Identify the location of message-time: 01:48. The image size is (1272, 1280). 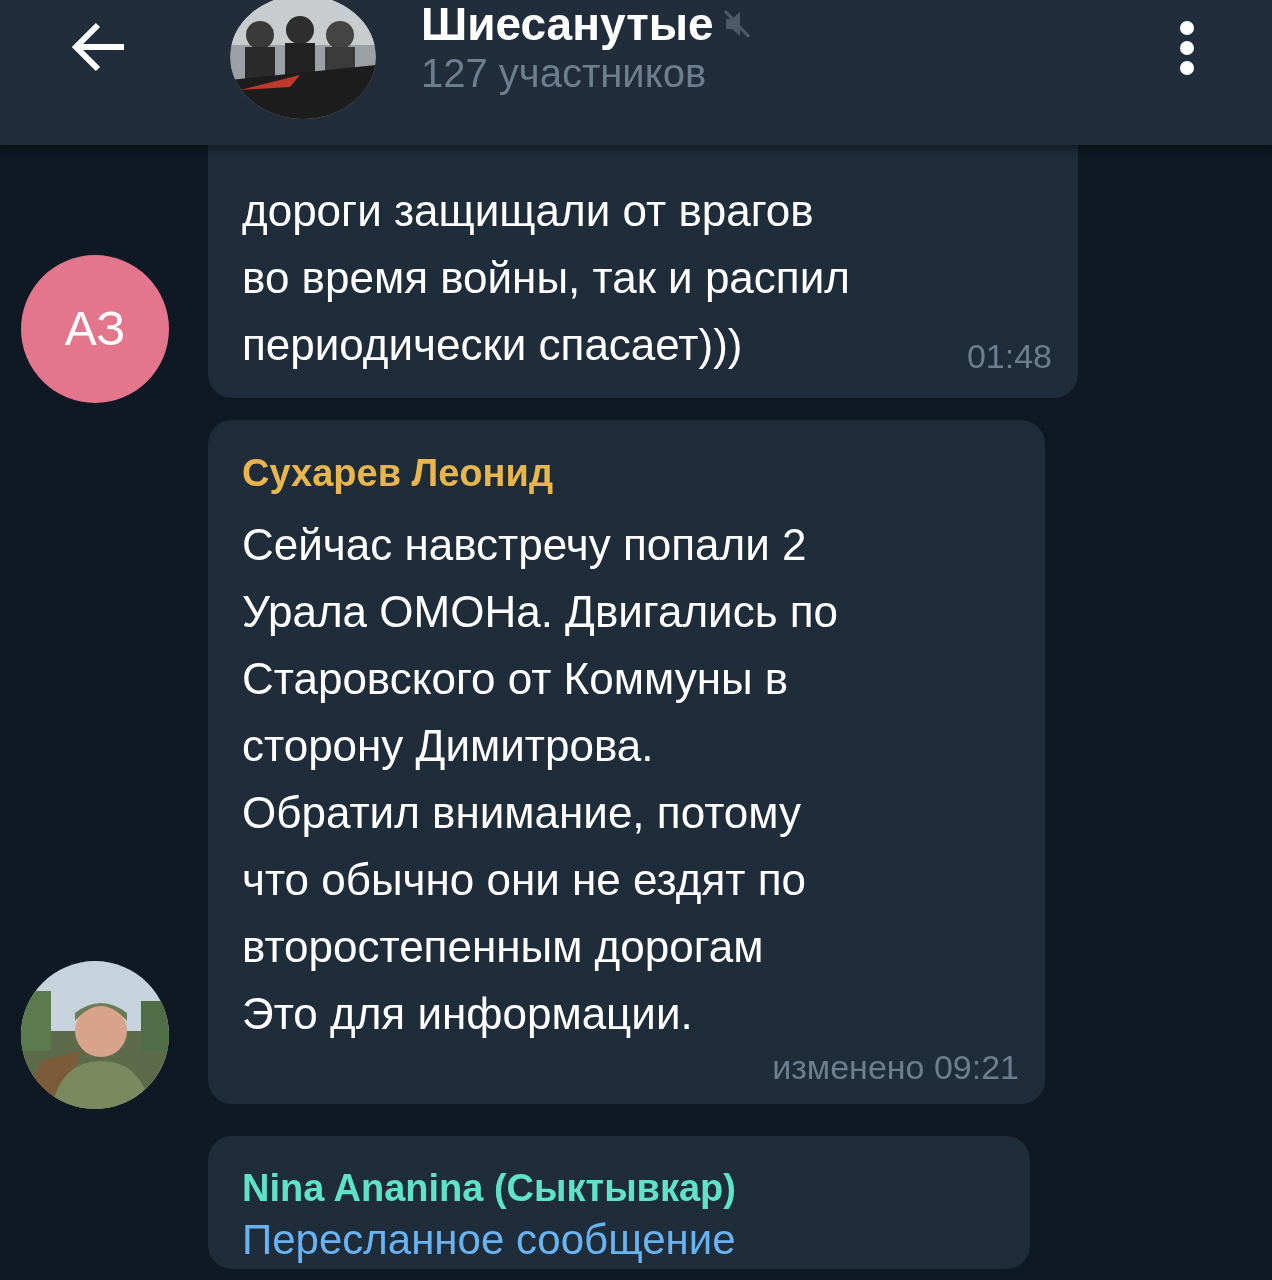
(1009, 356).